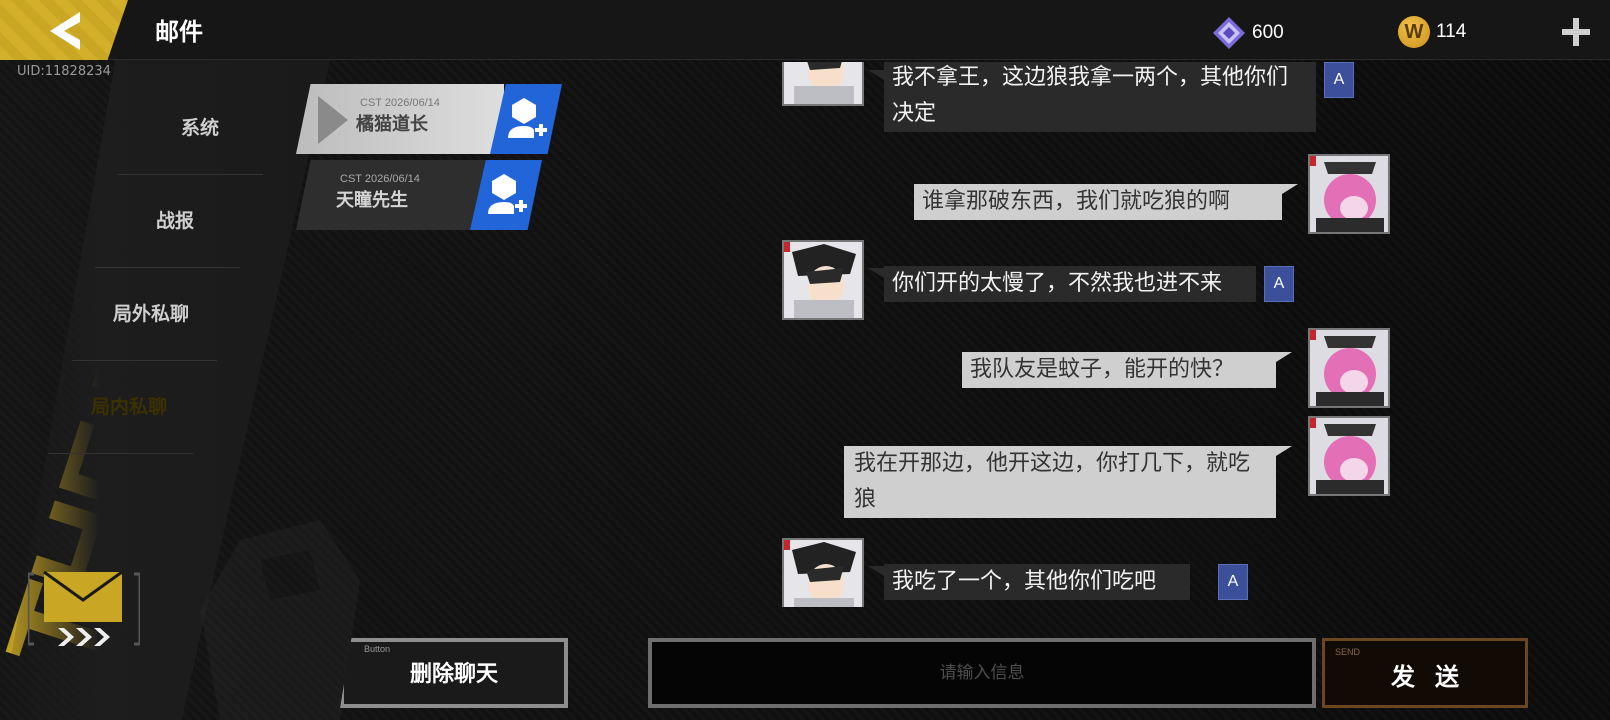  I want to click on selected-arrow-icon, so click(333, 120).